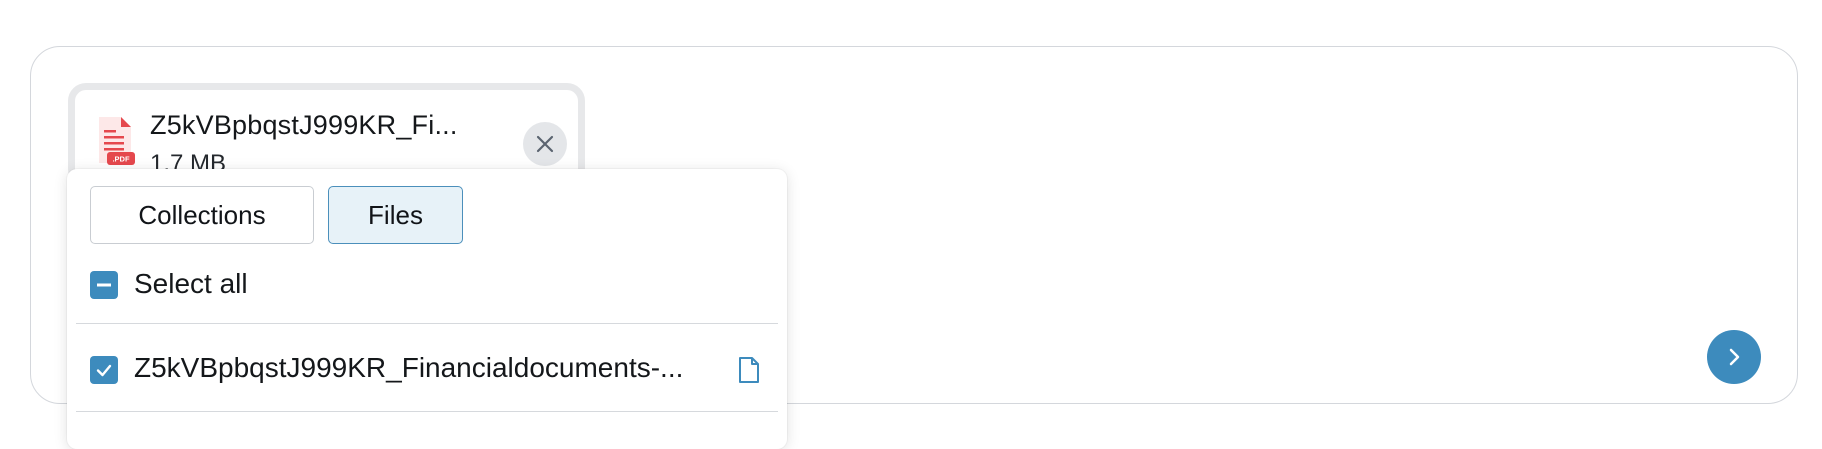 Image resolution: width=1822 pixels, height=449 pixels. Describe the element at coordinates (202, 215) in the screenshot. I see `tab-collections: Collections` at that location.